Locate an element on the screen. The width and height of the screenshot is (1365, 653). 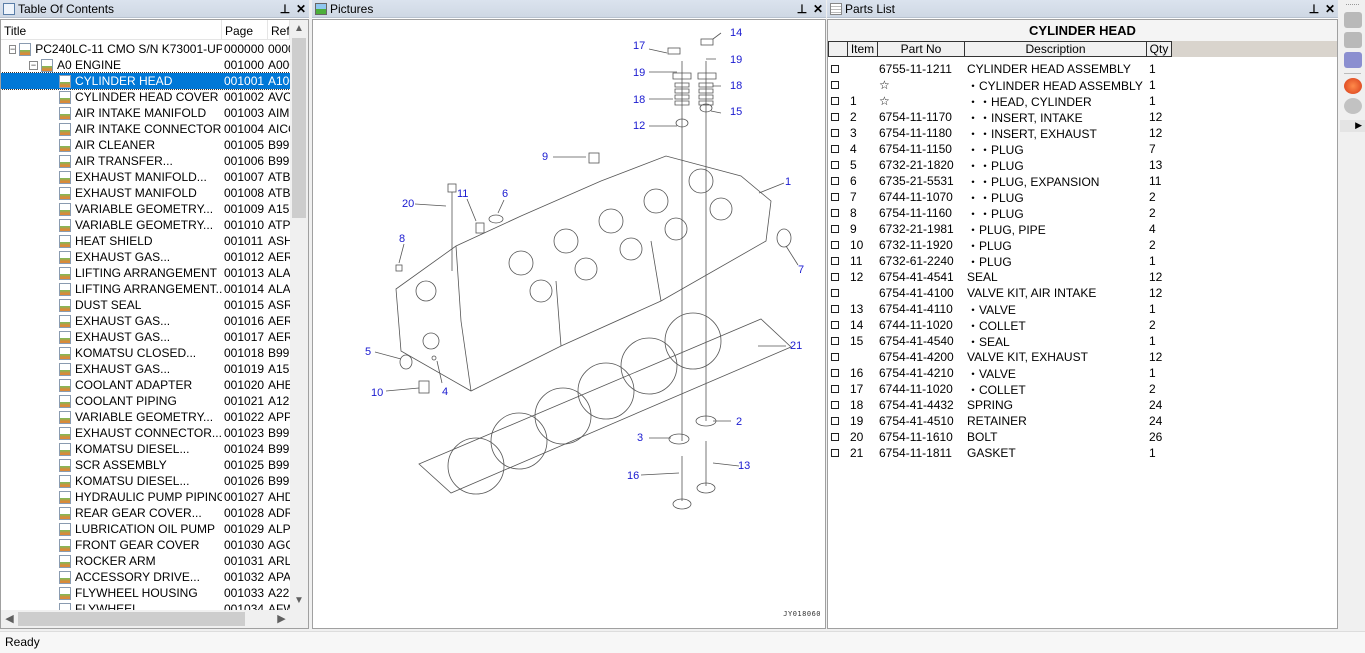
callout: 13 is located at coordinates (744, 466).